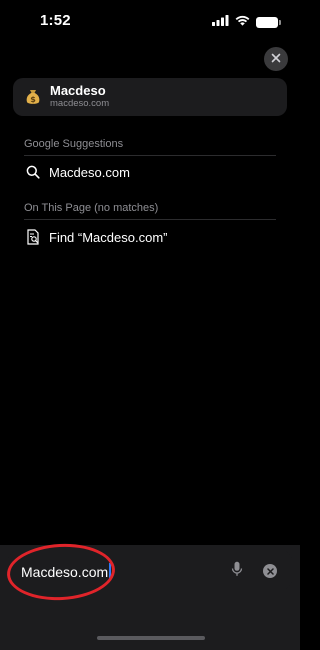 This screenshot has height=650, width=320. What do you see at coordinates (33, 172) in the screenshot?
I see `search-icon` at bounding box center [33, 172].